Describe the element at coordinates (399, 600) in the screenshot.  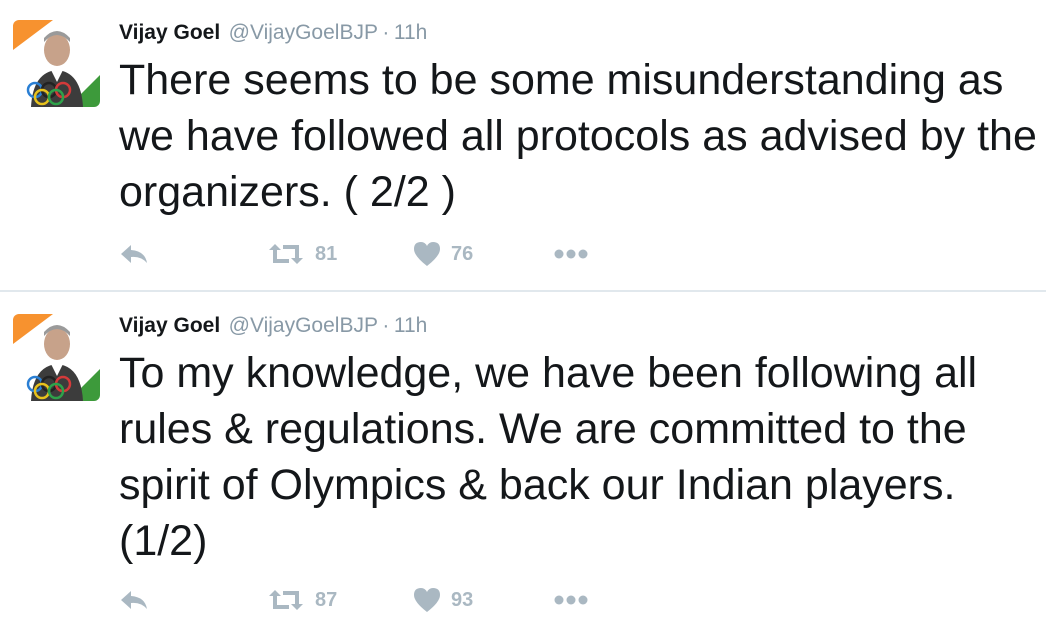
I see `tweet-actions: 87 93` at that location.